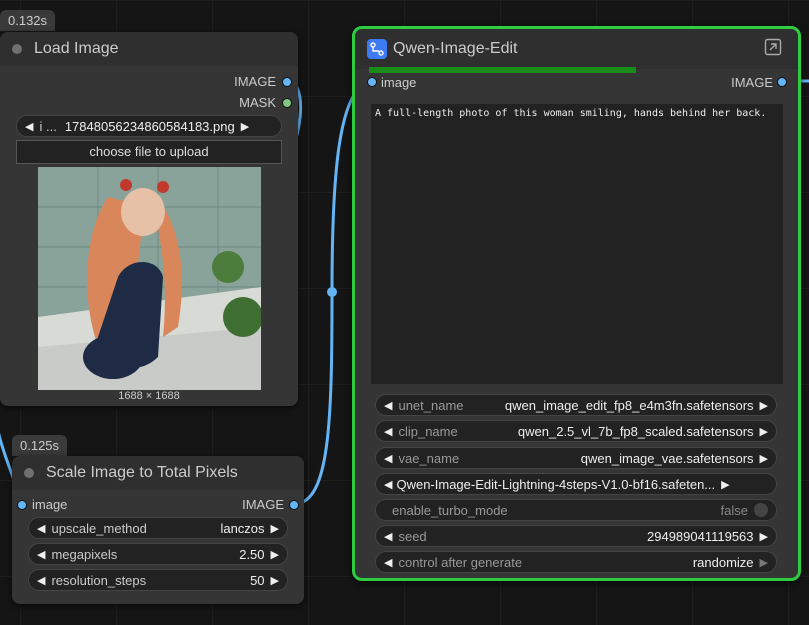  I want to click on load-image-output-image-label: IMAGE, so click(255, 81).